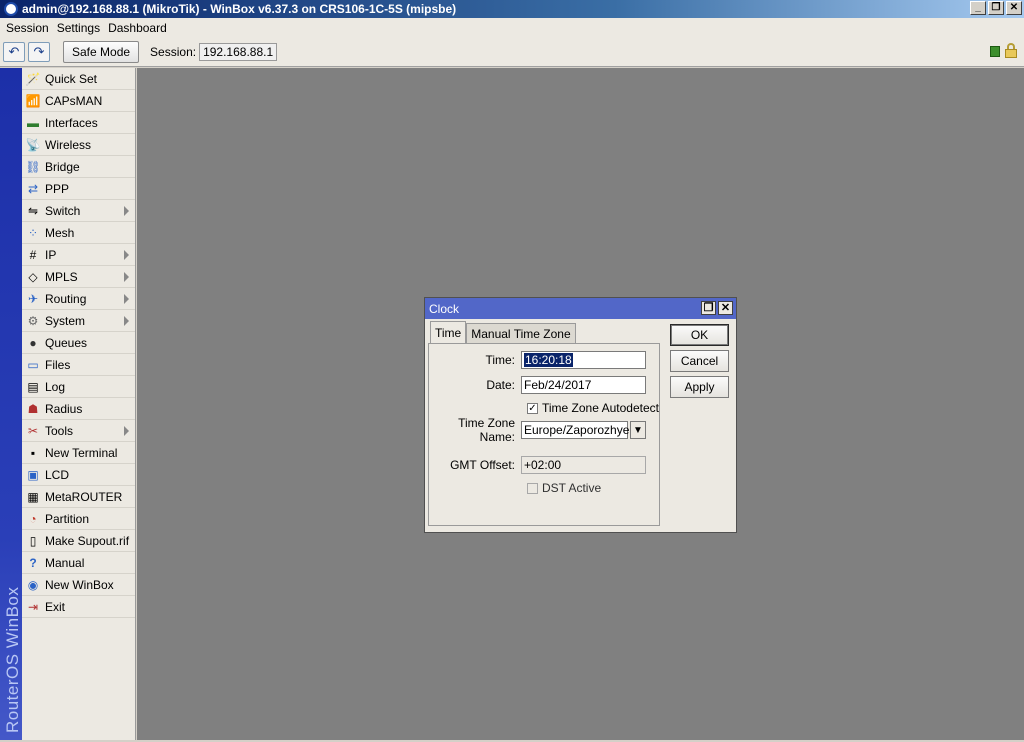  Describe the element at coordinates (708, 308) in the screenshot. I see `dialog-restore-button: ❐` at that location.